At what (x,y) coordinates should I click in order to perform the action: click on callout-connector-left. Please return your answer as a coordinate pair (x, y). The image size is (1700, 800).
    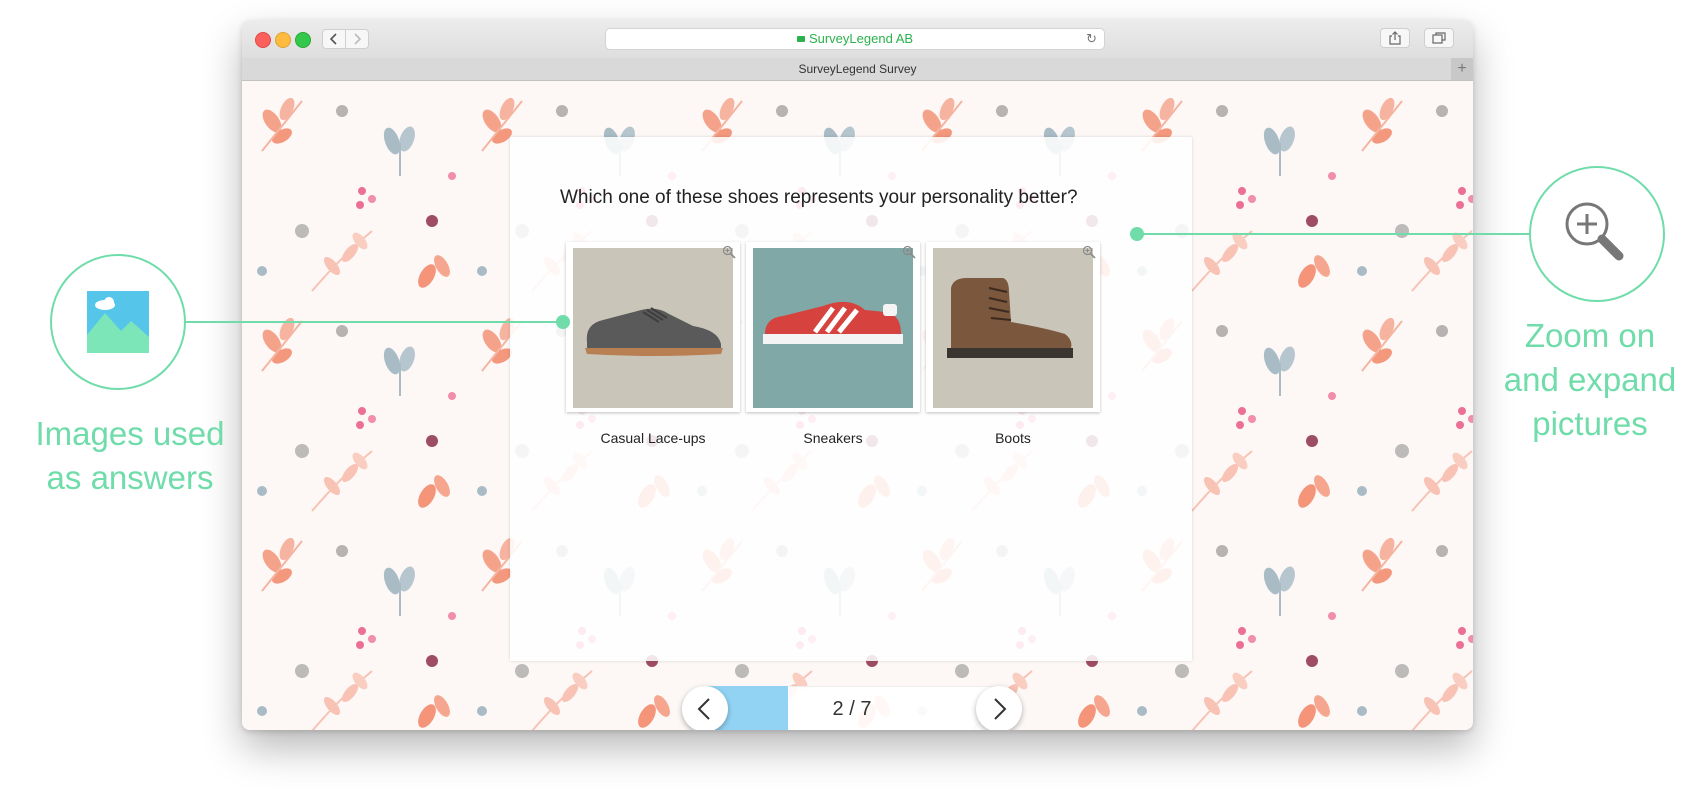
    Looking at the image, I should click on (375, 322).